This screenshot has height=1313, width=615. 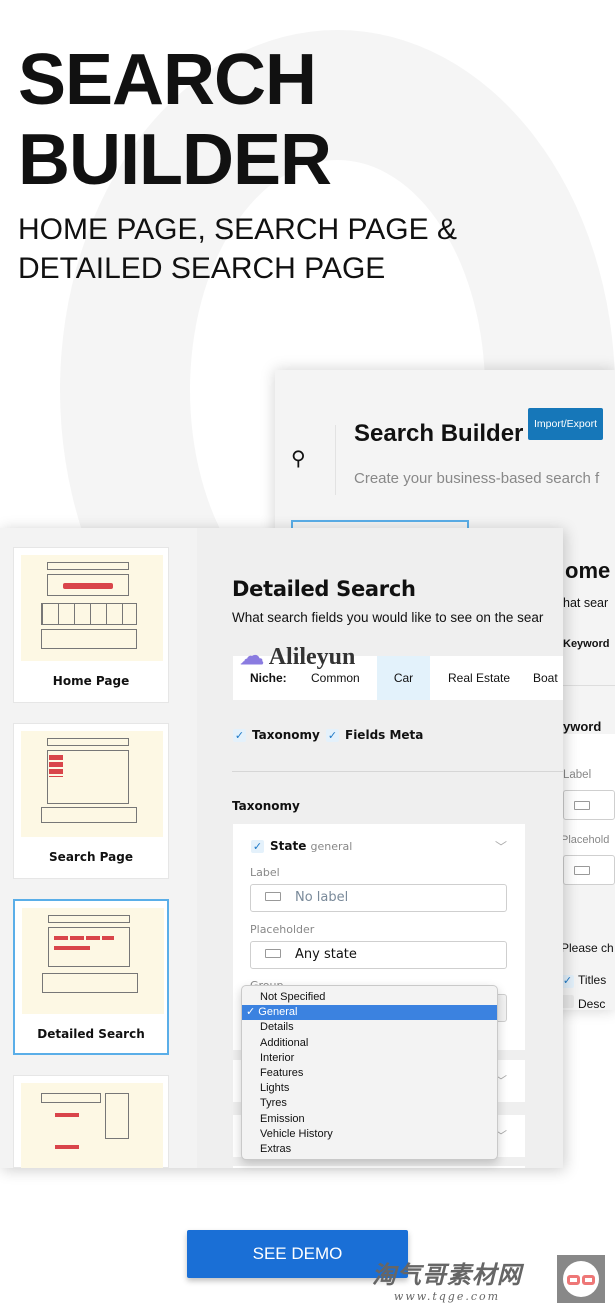 What do you see at coordinates (592, 980) in the screenshot?
I see `checkbox-label: Titles` at bounding box center [592, 980].